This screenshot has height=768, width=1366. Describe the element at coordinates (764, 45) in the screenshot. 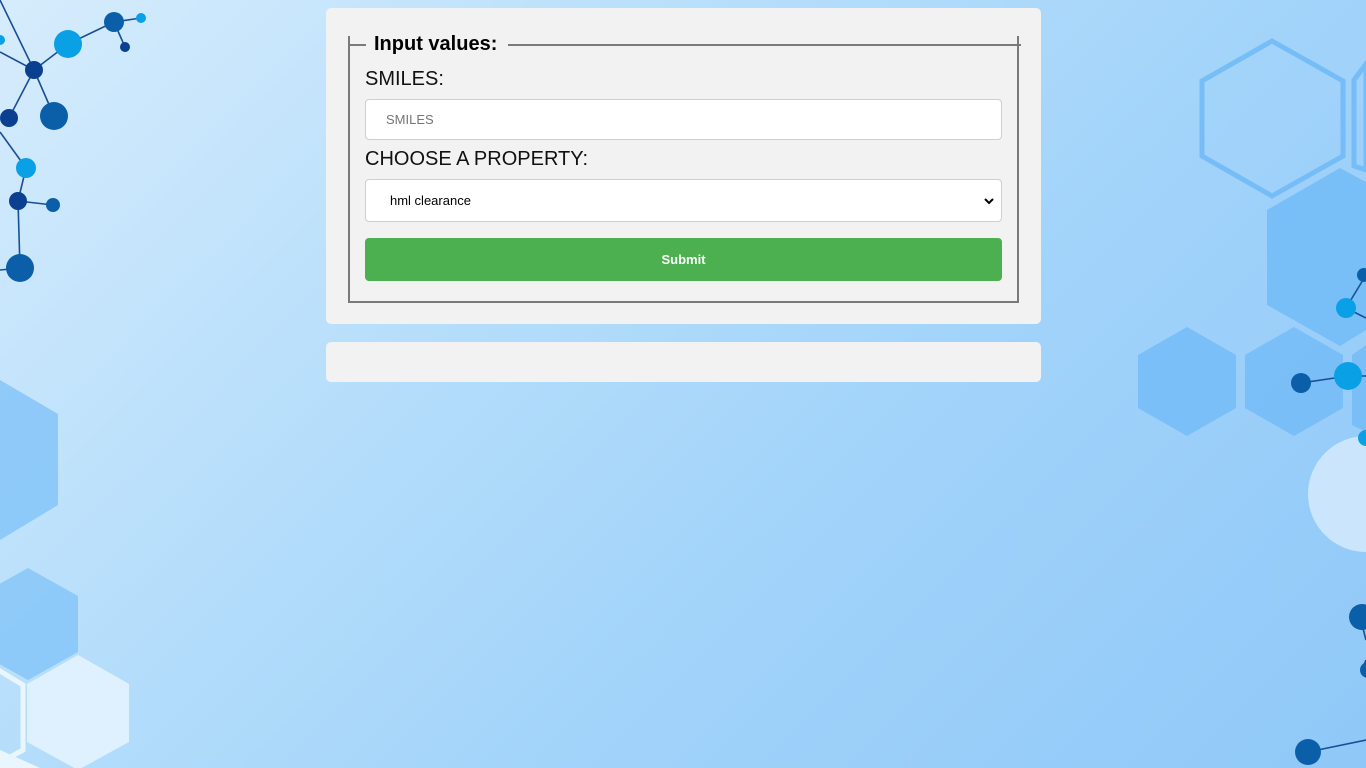

I see `fieldset-border-right` at that location.